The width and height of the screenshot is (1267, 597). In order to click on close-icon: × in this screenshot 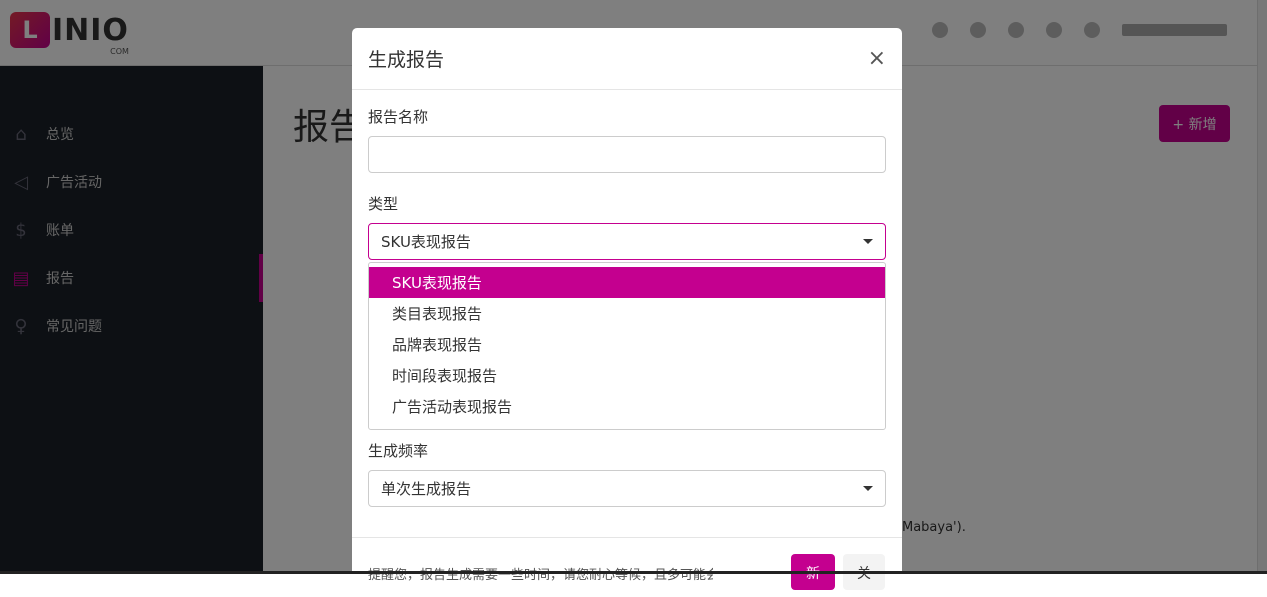, I will do `click(877, 58)`.